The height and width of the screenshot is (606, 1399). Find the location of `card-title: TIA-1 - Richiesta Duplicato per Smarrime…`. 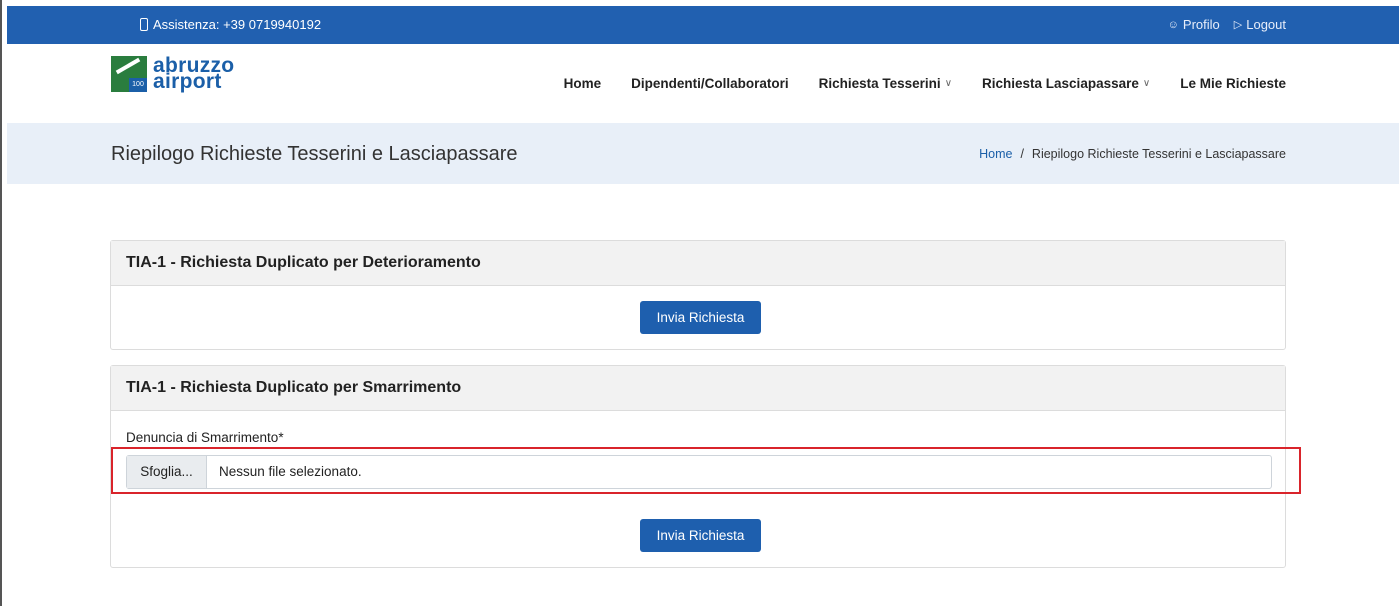

card-title: TIA-1 - Richiesta Duplicato per Smarrime… is located at coordinates (698, 388).